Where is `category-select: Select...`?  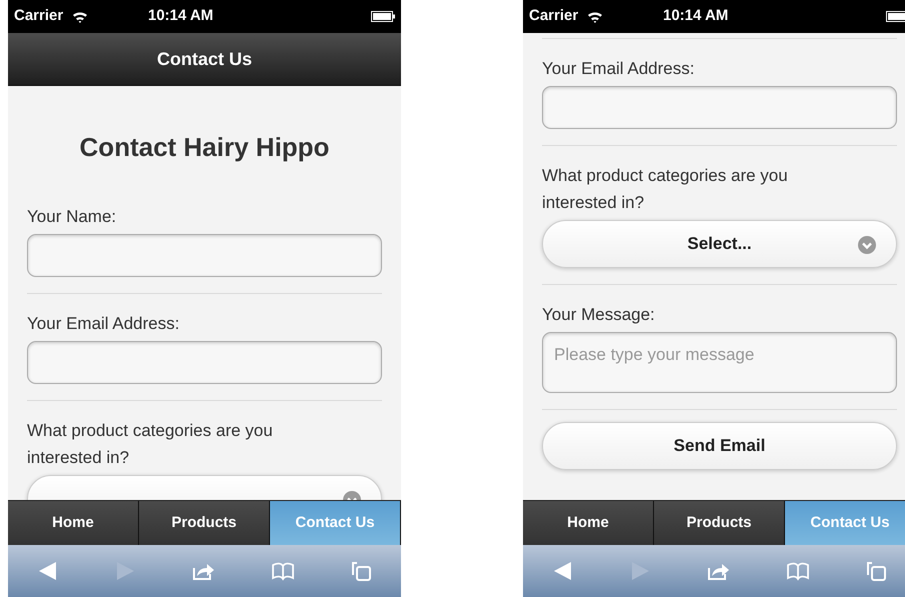
category-select: Select... is located at coordinates (719, 244).